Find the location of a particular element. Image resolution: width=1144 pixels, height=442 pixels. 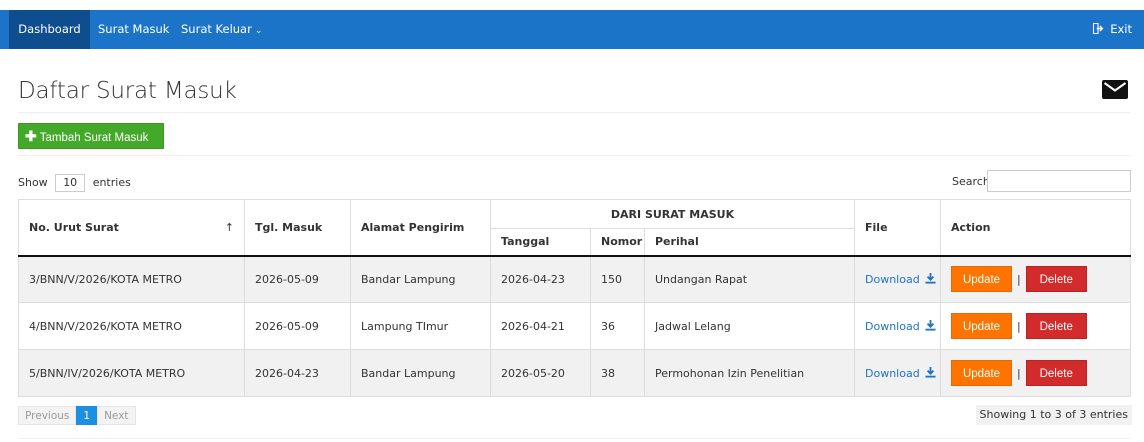

col-header-no-urut-label: No. Urut Surat is located at coordinates (74, 227).